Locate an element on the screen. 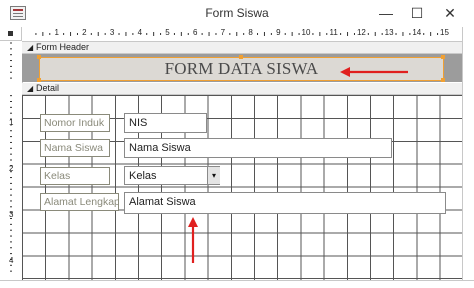 Image resolution: width=474 pixels, height=288 pixels. ruler-label: 7 is located at coordinates (223, 32).